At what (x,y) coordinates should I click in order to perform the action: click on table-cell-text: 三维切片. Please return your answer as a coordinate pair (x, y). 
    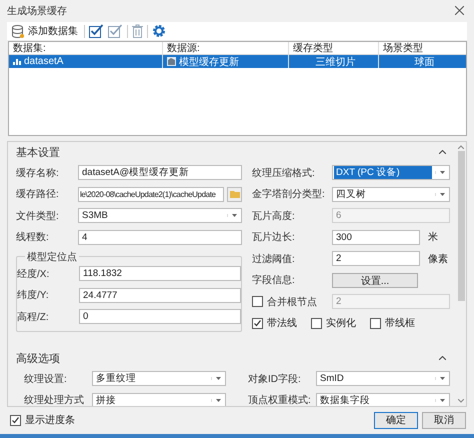
    Looking at the image, I should click on (336, 62).